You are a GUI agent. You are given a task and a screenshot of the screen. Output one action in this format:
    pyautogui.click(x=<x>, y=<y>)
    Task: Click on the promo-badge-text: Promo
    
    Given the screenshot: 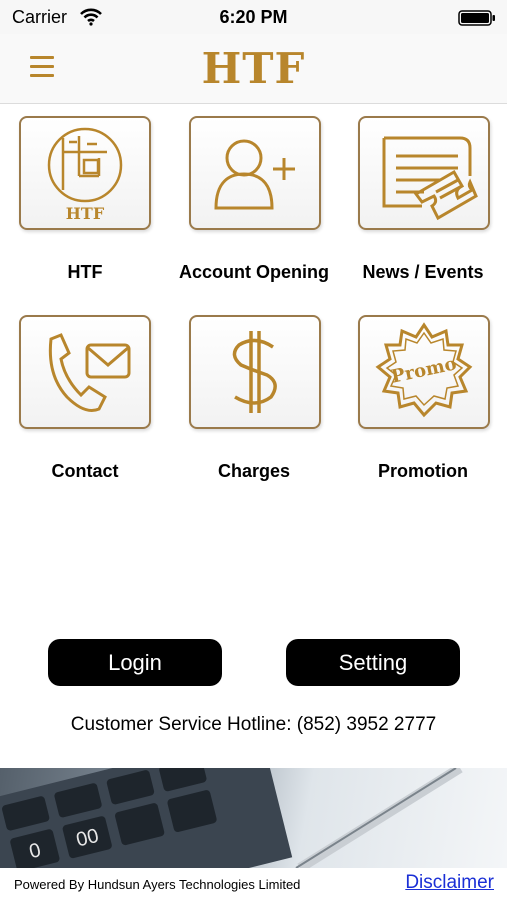 What is the action you would take?
    pyautogui.click(x=423, y=370)
    